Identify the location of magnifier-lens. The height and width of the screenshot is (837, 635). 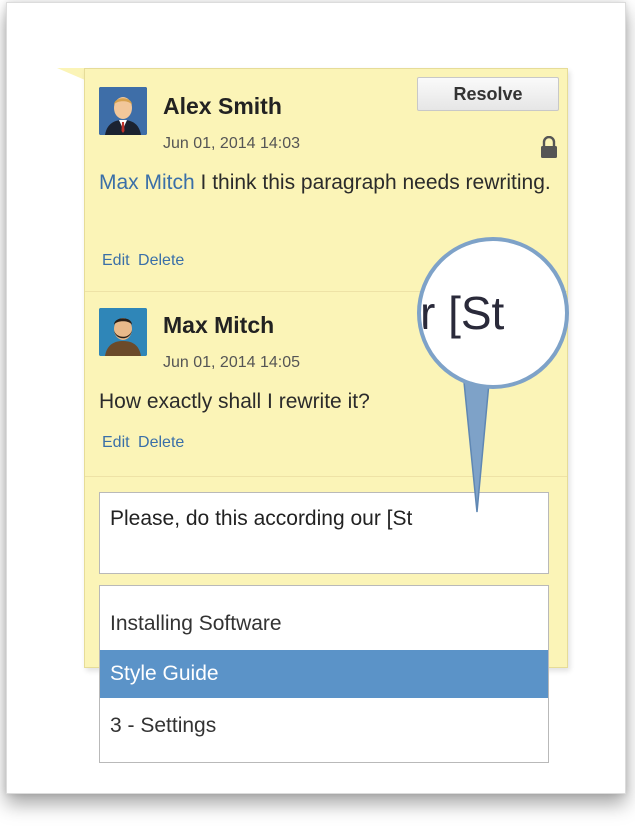
(493, 313).